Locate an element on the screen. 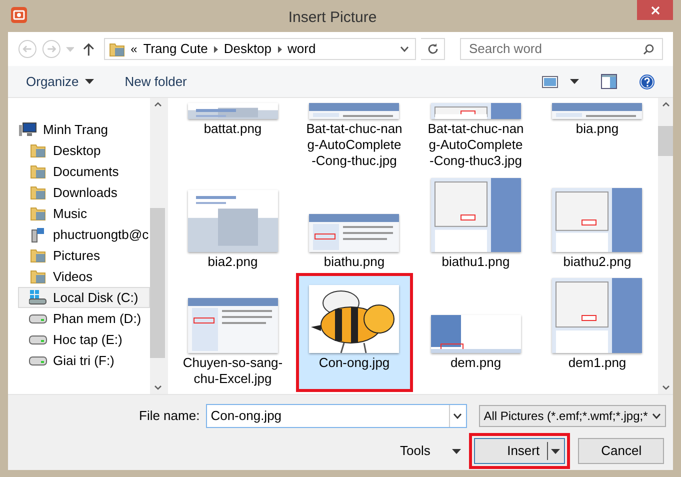 This screenshot has width=681, height=477. computer-icon is located at coordinates (28, 129).